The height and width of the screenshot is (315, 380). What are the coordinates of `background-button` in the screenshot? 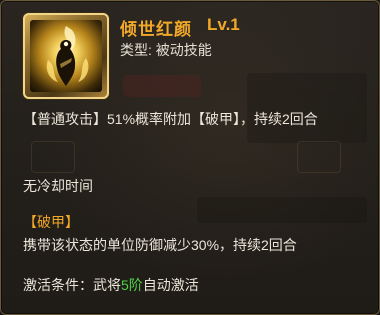 It's located at (162, 86).